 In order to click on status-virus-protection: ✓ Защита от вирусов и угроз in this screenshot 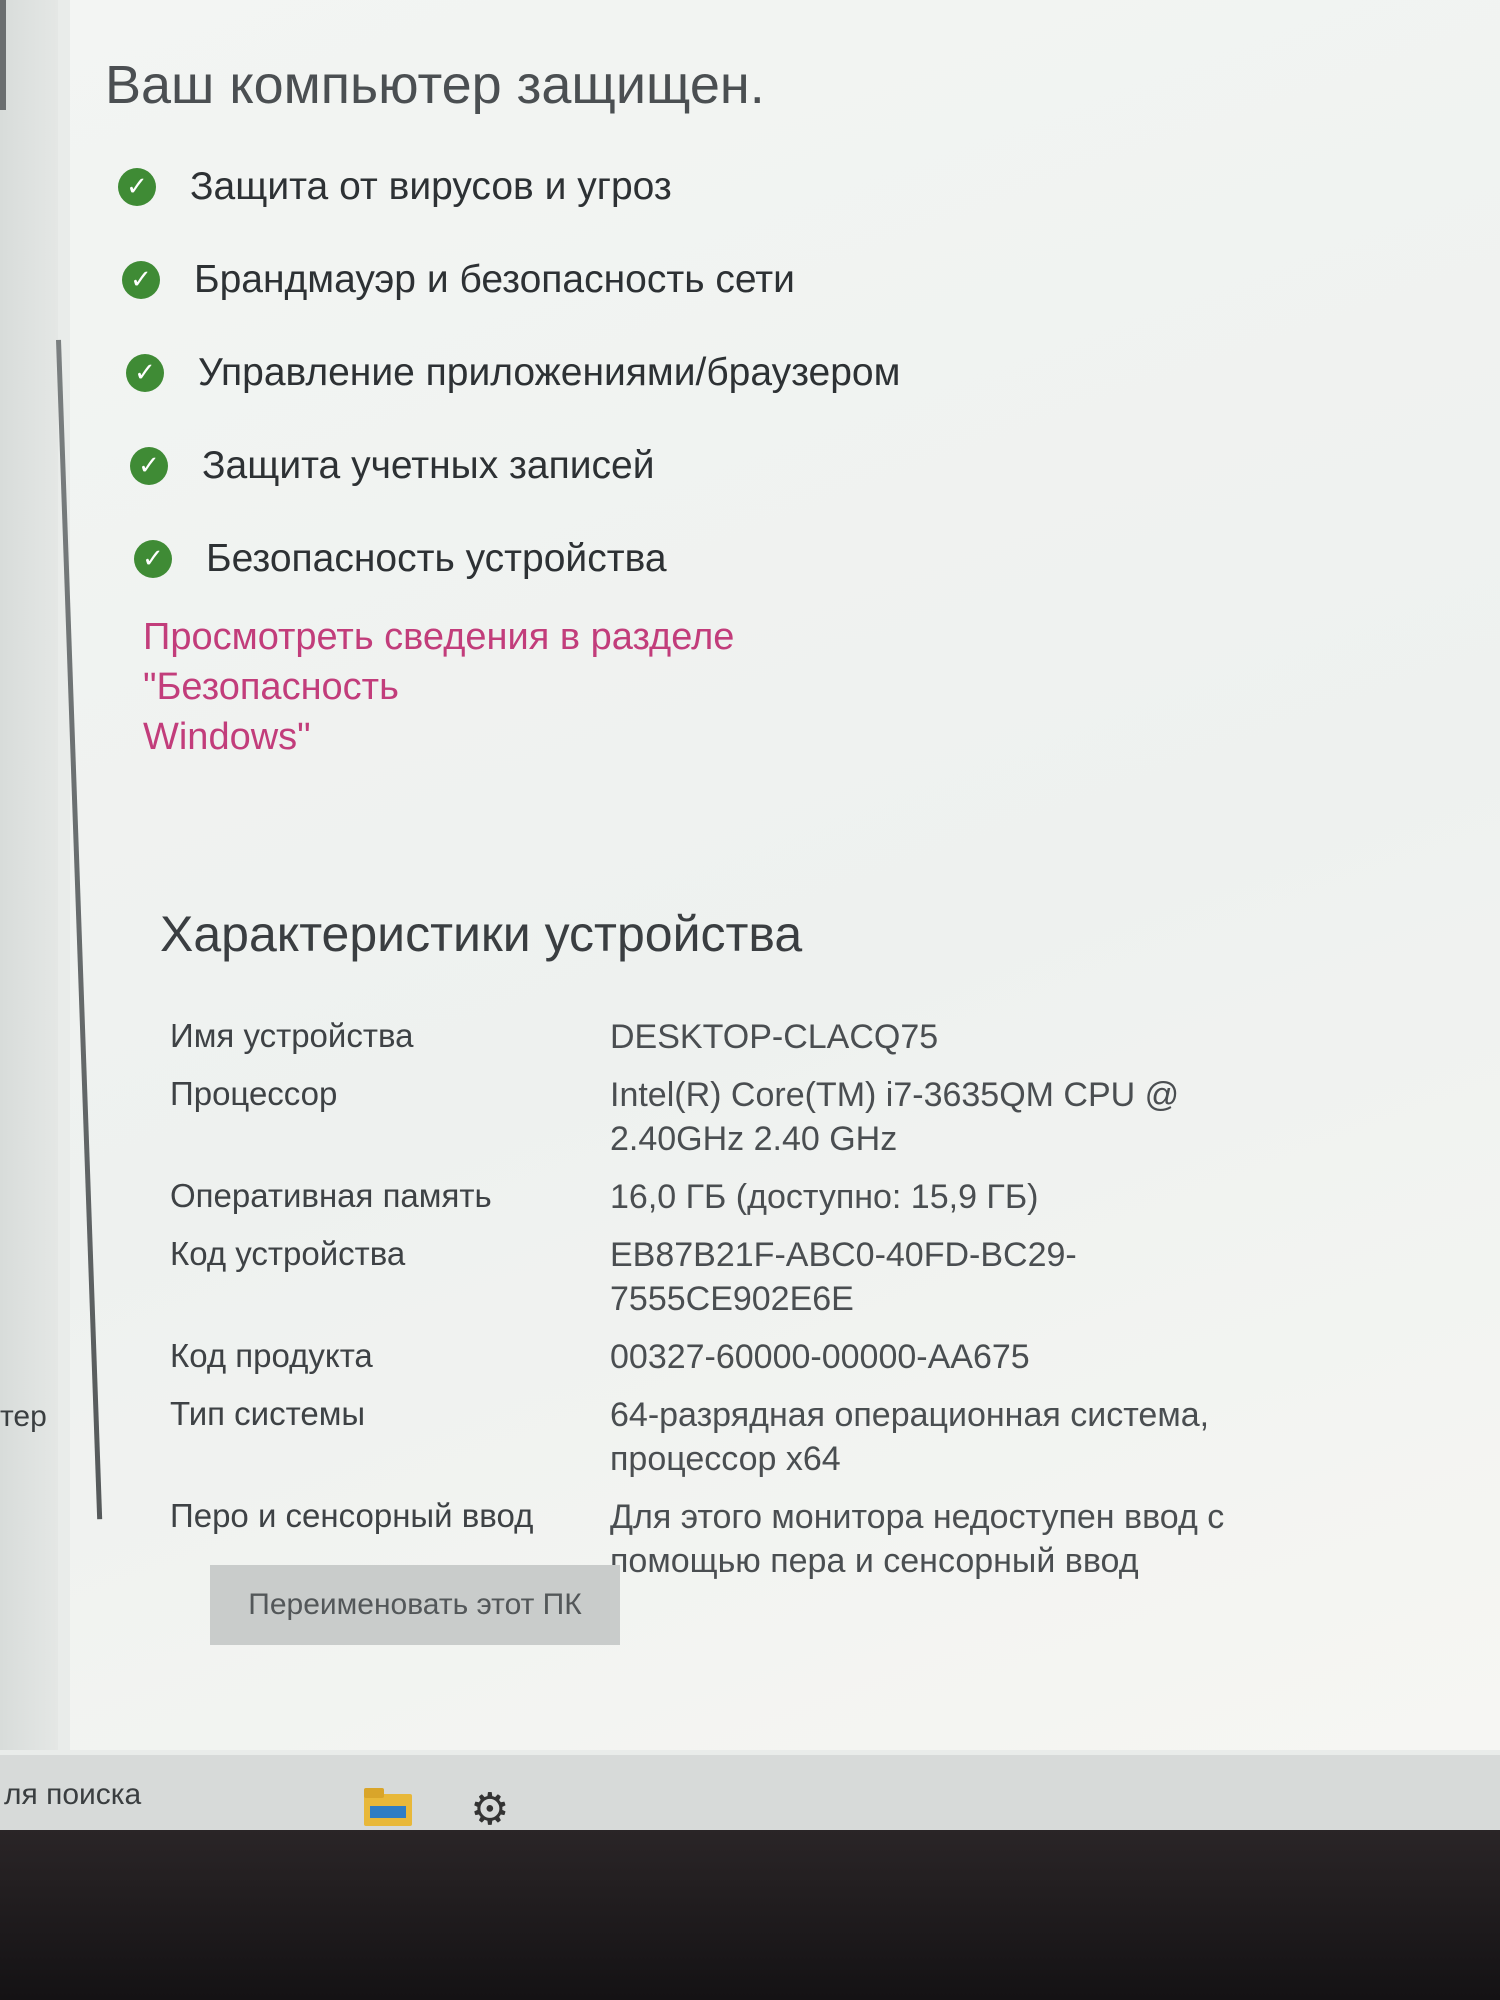, I will do `click(509, 186)`.